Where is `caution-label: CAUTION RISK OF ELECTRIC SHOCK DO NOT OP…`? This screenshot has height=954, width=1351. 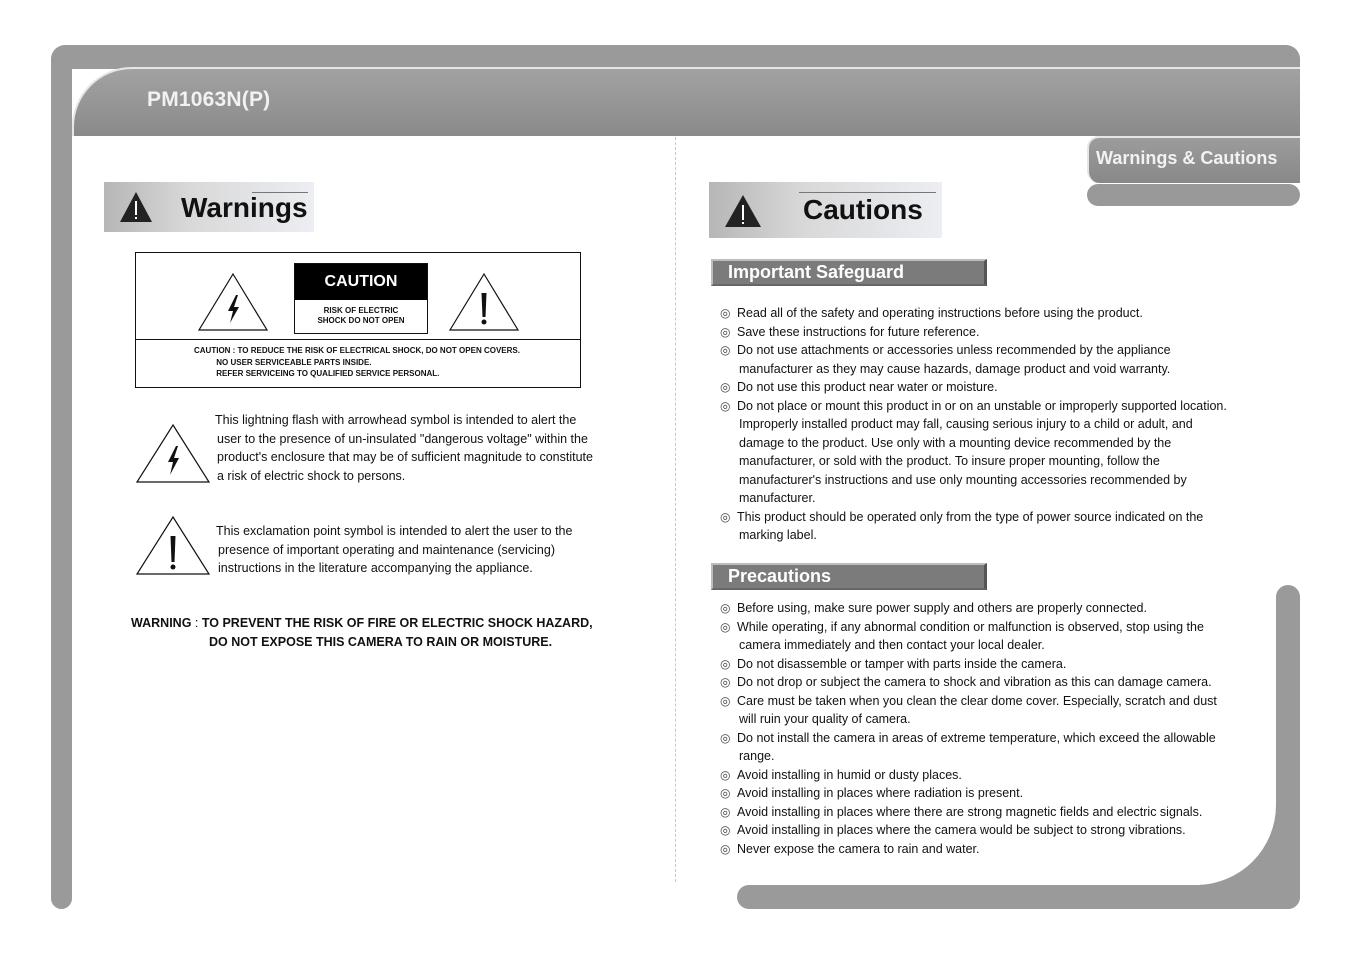
caution-label: CAUTION RISK OF ELECTRIC SHOCK DO NOT OP… is located at coordinates (361, 298).